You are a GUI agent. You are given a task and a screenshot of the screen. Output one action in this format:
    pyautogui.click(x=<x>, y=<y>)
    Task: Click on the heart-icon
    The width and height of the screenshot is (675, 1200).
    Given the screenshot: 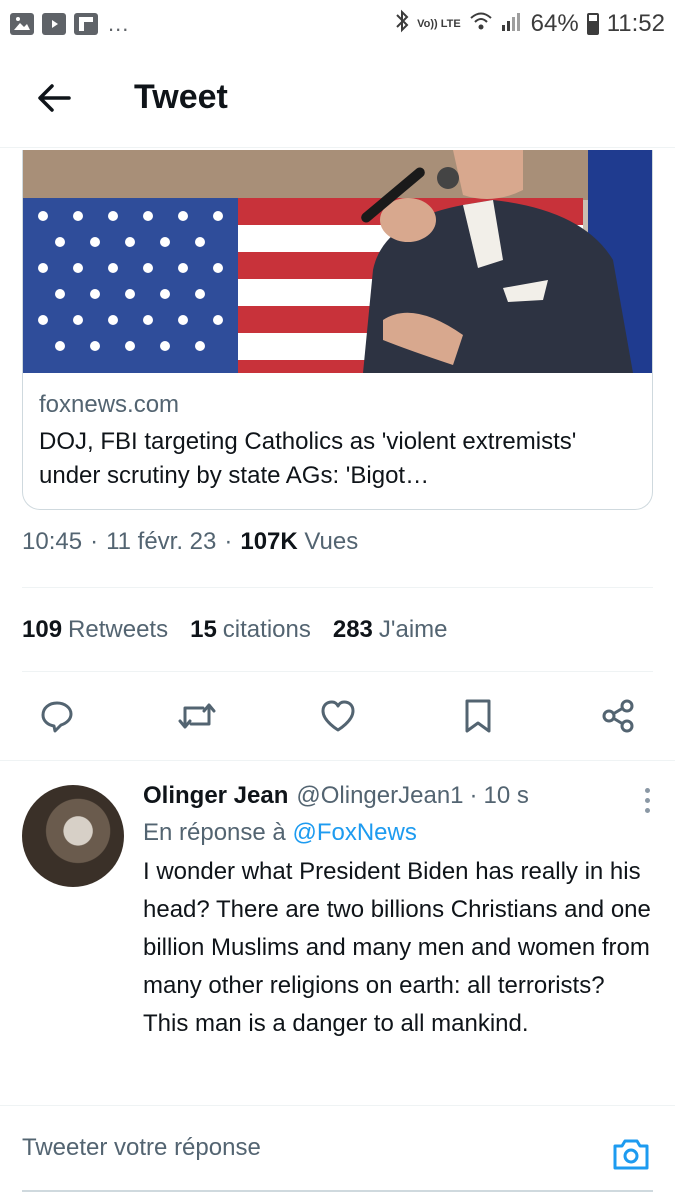 What is the action you would take?
    pyautogui.click(x=337, y=716)
    